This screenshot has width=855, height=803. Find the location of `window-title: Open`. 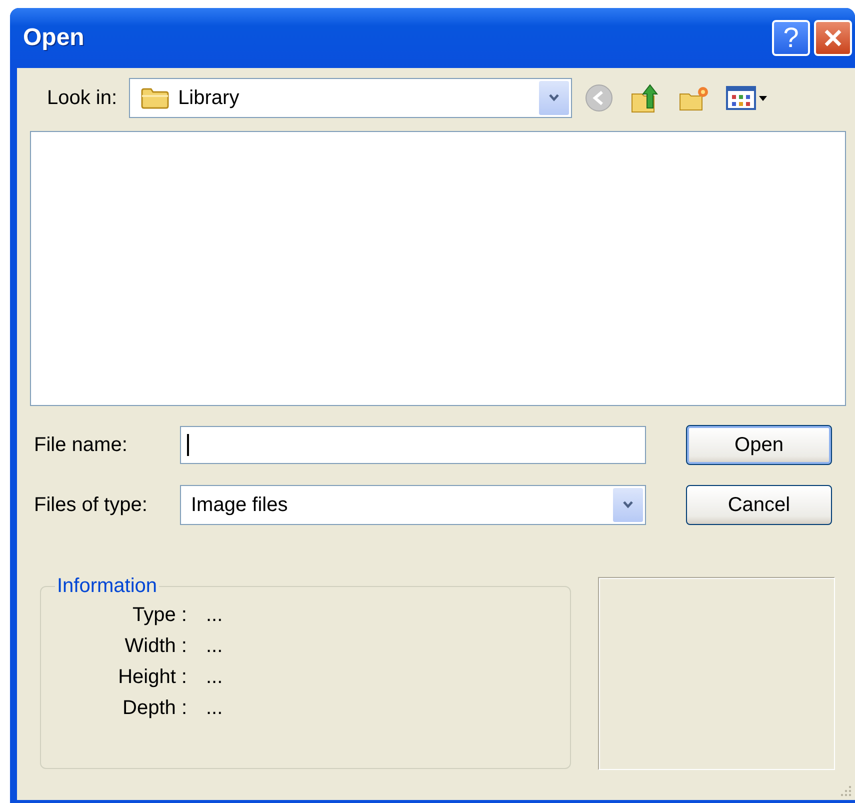

window-title: Open is located at coordinates (54, 38).